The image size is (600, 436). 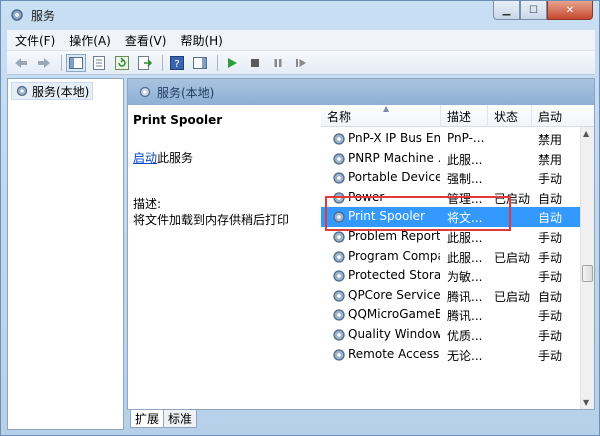 I want to click on start-service-suffix: 此服务, so click(x=175, y=158).